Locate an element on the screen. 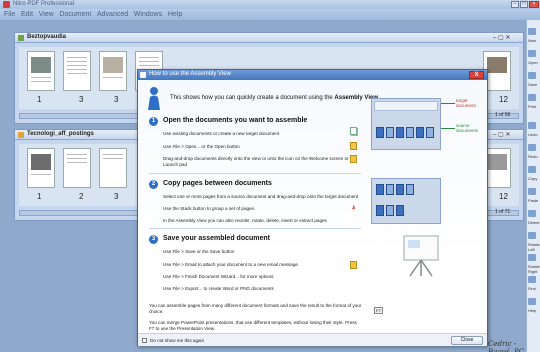  open-folder-icon is located at coordinates (353, 146).